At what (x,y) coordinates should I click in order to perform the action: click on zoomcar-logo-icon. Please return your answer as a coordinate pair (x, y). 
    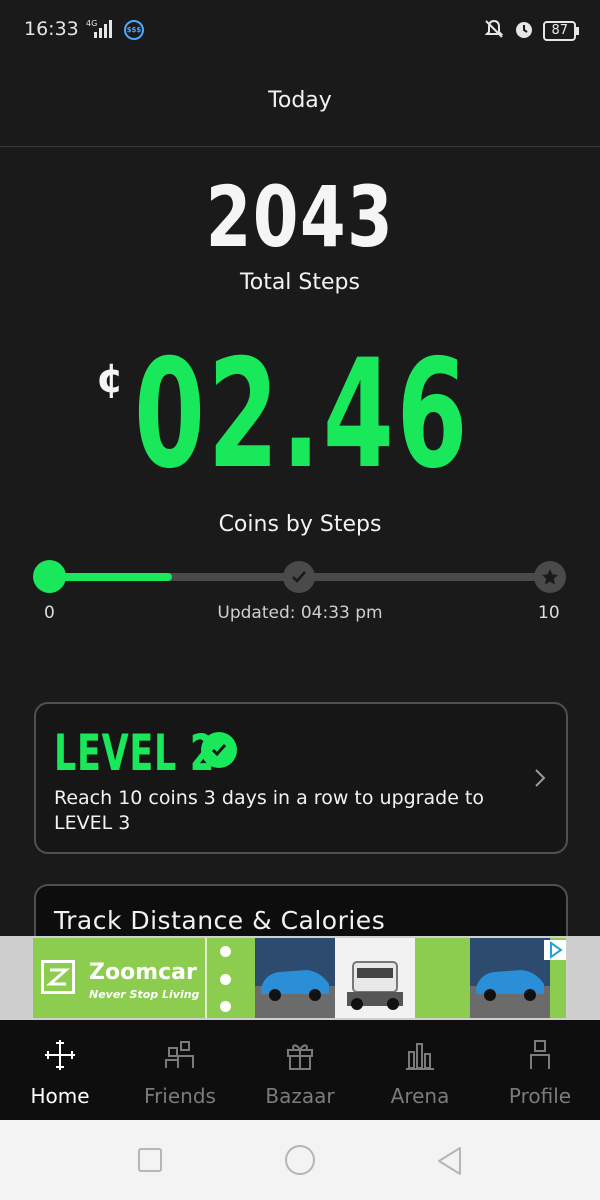
    Looking at the image, I should click on (58, 977).